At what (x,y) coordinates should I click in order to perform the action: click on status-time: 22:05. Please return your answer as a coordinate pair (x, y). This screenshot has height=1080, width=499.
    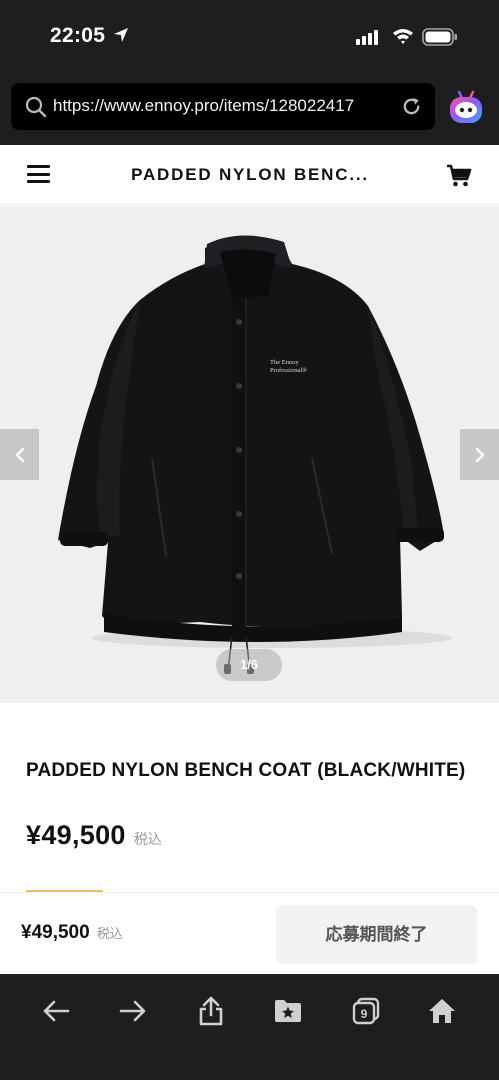
    Looking at the image, I should click on (78, 35).